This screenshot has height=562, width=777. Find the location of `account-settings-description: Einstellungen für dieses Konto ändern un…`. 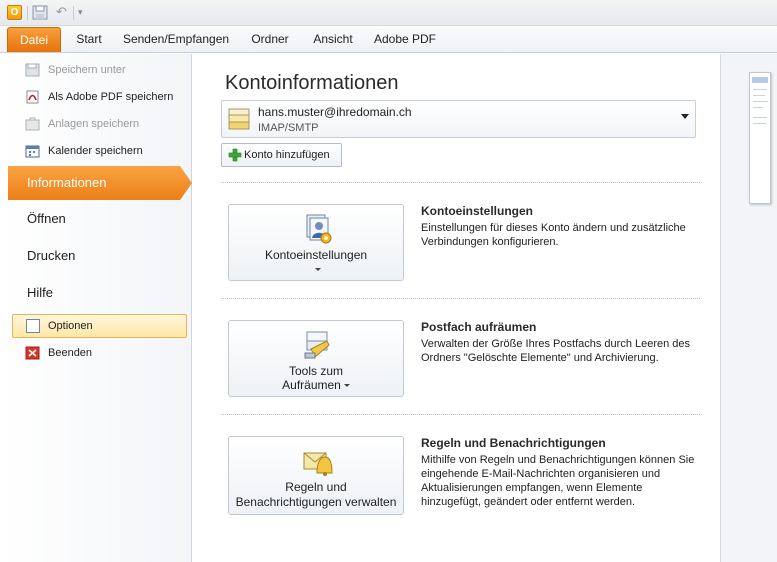

account-settings-description: Einstellungen für dieses Konto ändern un… is located at coordinates (553, 235).